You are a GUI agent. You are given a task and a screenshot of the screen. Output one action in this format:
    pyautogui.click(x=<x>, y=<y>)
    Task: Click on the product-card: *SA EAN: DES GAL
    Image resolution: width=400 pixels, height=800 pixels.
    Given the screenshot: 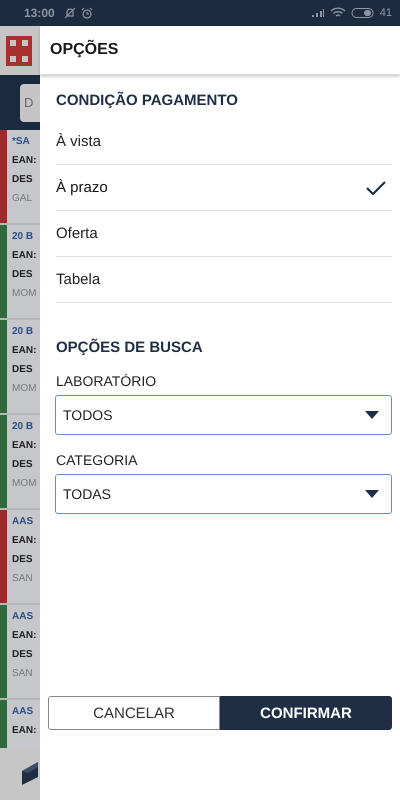 What is the action you would take?
    pyautogui.click(x=20, y=177)
    